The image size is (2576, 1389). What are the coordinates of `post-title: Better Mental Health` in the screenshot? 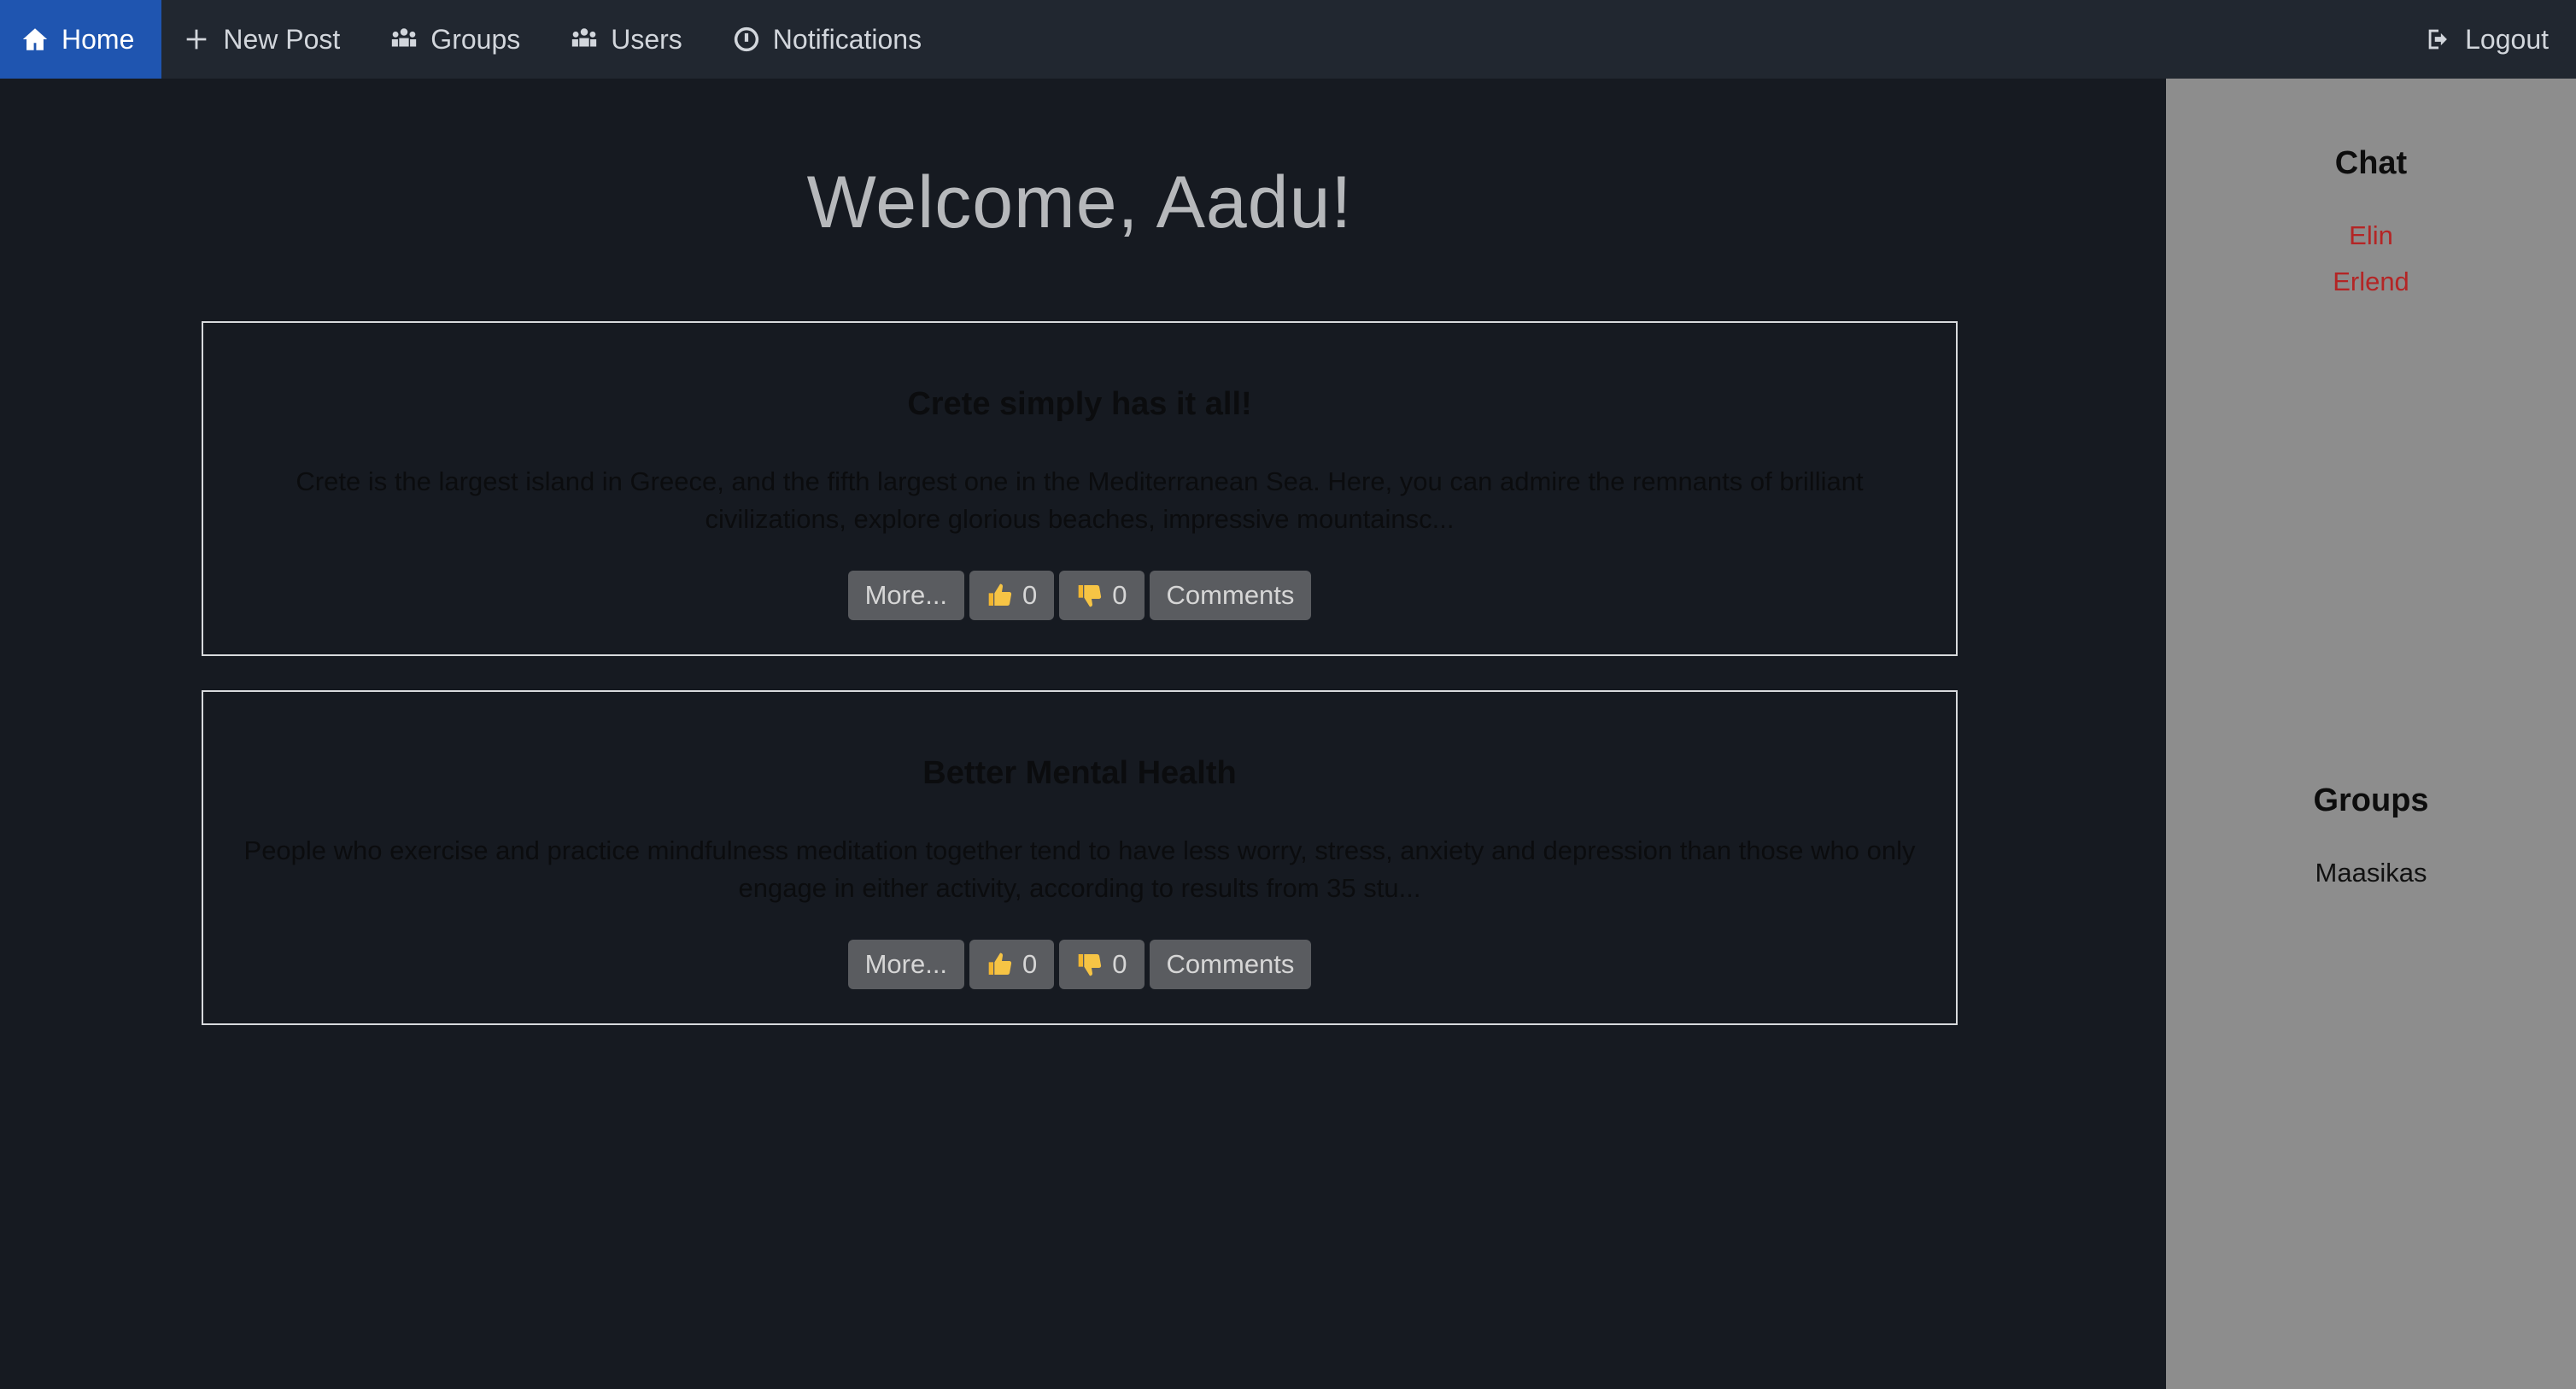 It's located at (1079, 773).